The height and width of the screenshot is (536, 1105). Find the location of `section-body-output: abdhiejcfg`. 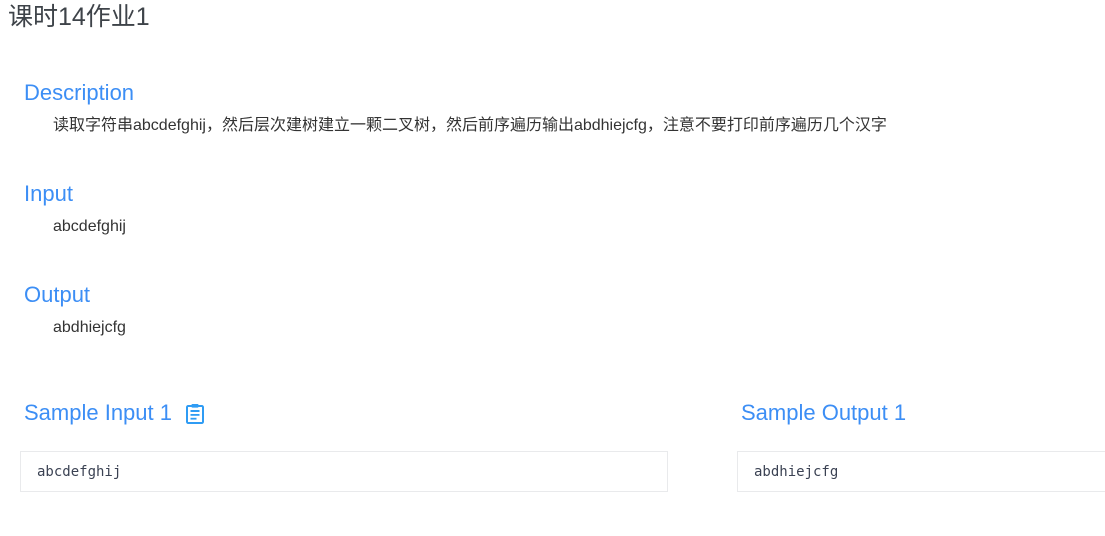

section-body-output: abdhiejcfg is located at coordinates (89, 327).